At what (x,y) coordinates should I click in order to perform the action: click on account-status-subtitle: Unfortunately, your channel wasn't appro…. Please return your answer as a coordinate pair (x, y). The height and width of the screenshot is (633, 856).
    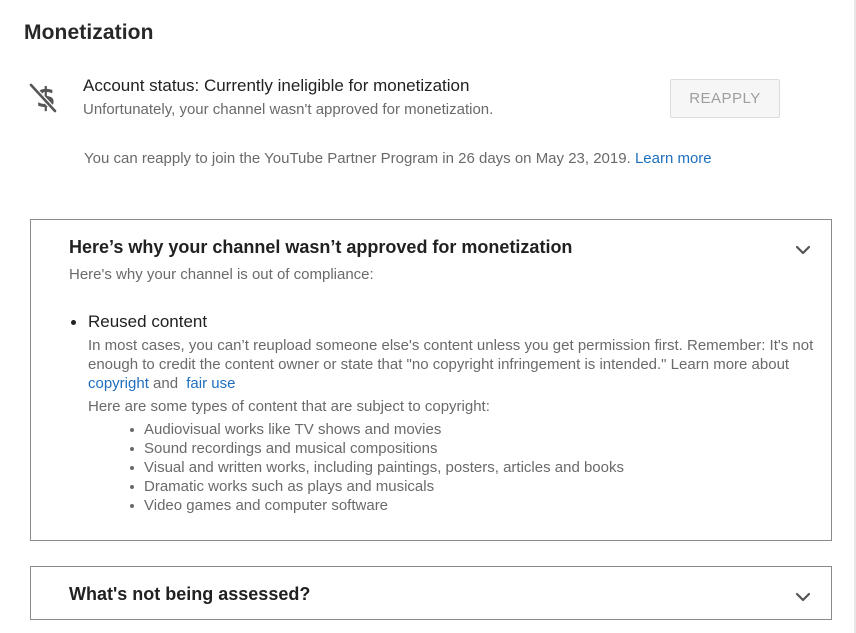
    Looking at the image, I should click on (288, 109).